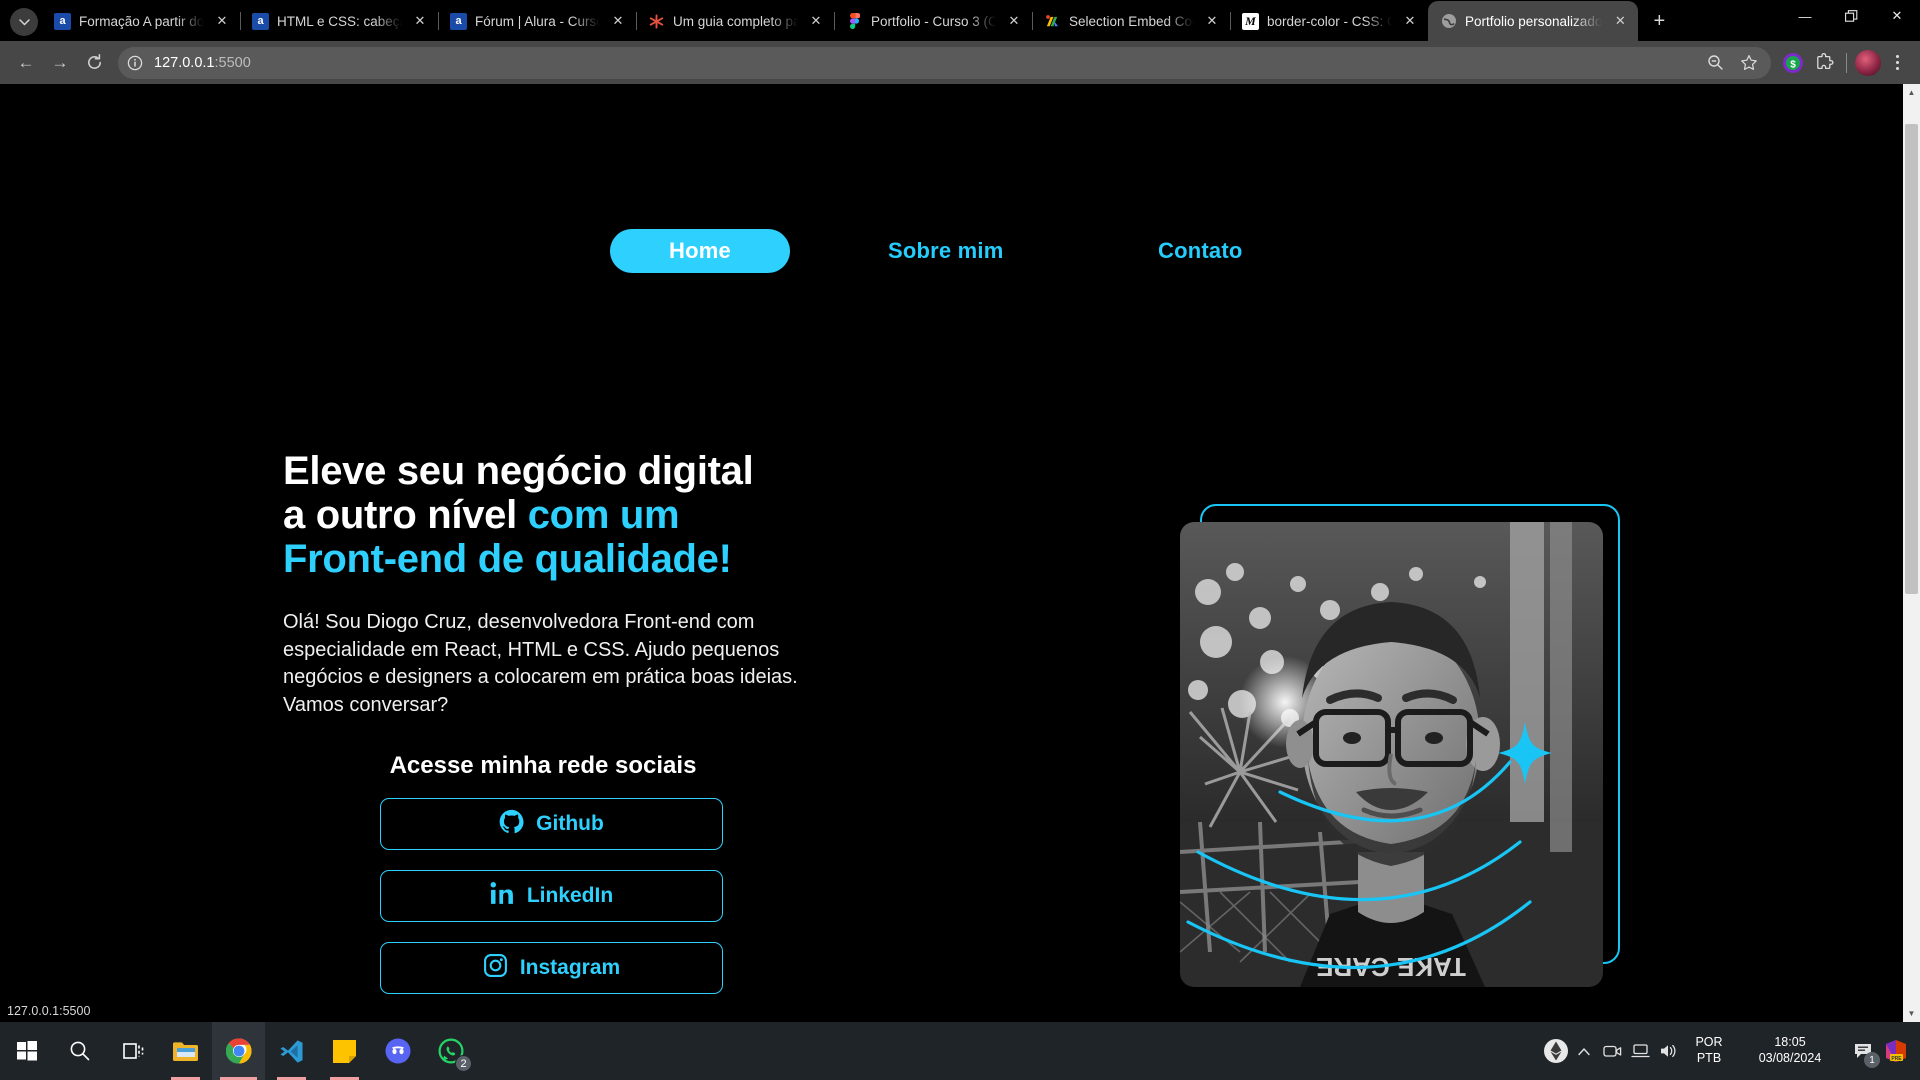  Describe the element at coordinates (397, 1051) in the screenshot. I see `taskbar-item-discord` at that location.